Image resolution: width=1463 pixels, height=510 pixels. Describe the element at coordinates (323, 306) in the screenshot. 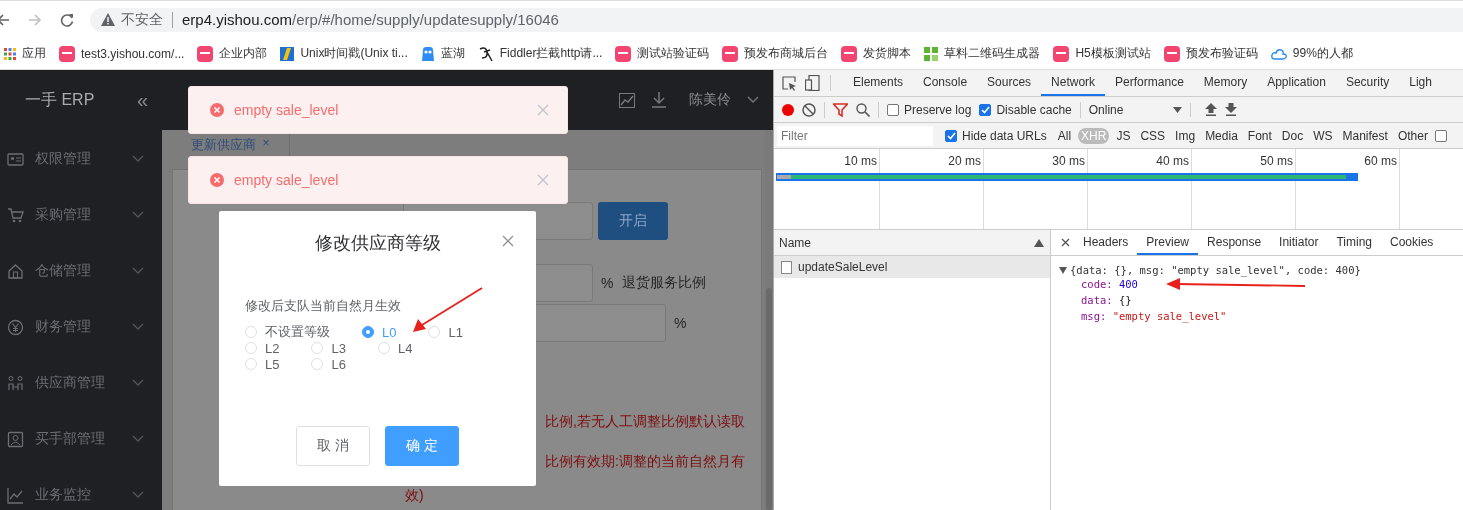

I see `hint-text: 修改后支队当前自然月生效` at that location.